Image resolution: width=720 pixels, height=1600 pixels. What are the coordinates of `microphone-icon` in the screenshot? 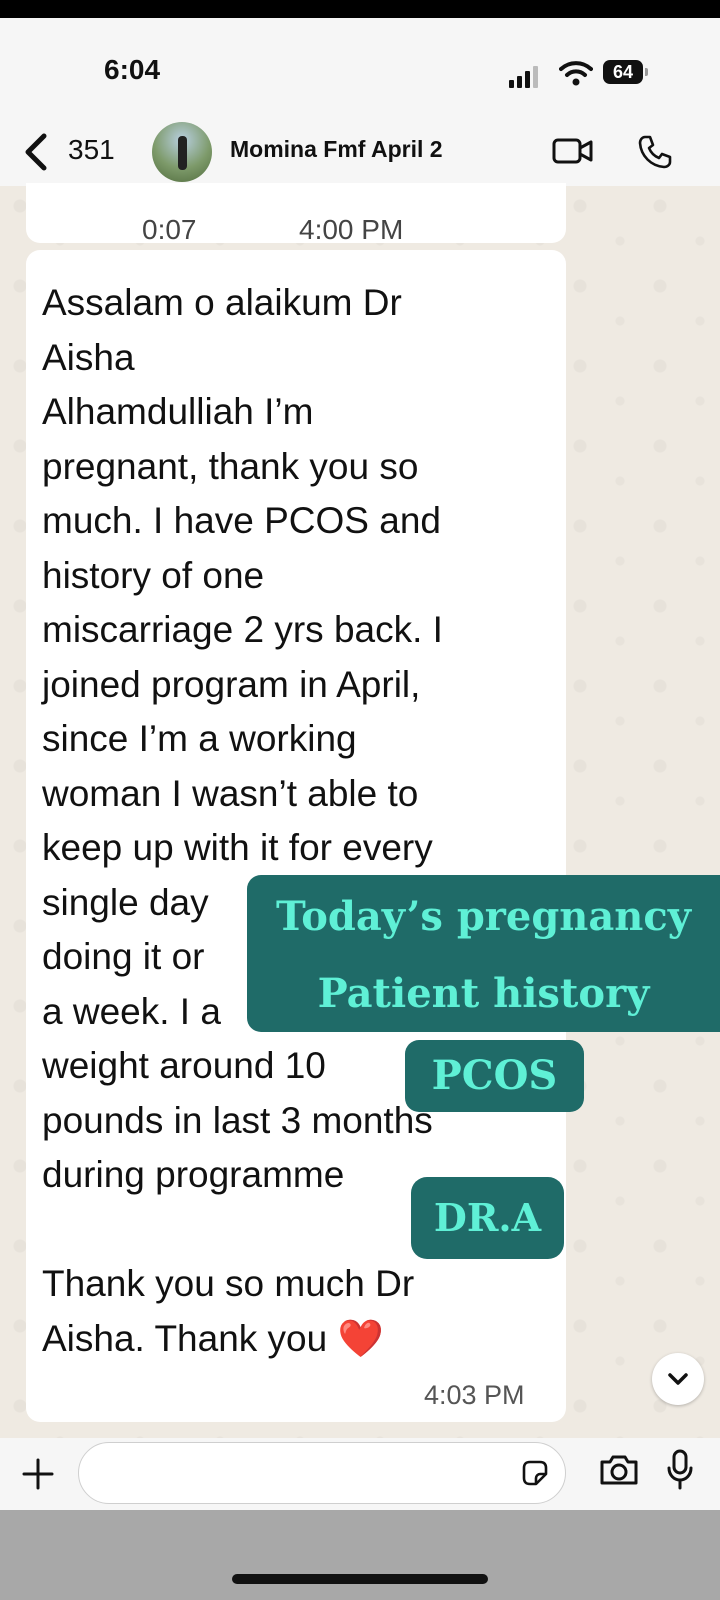 It's located at (680, 1470).